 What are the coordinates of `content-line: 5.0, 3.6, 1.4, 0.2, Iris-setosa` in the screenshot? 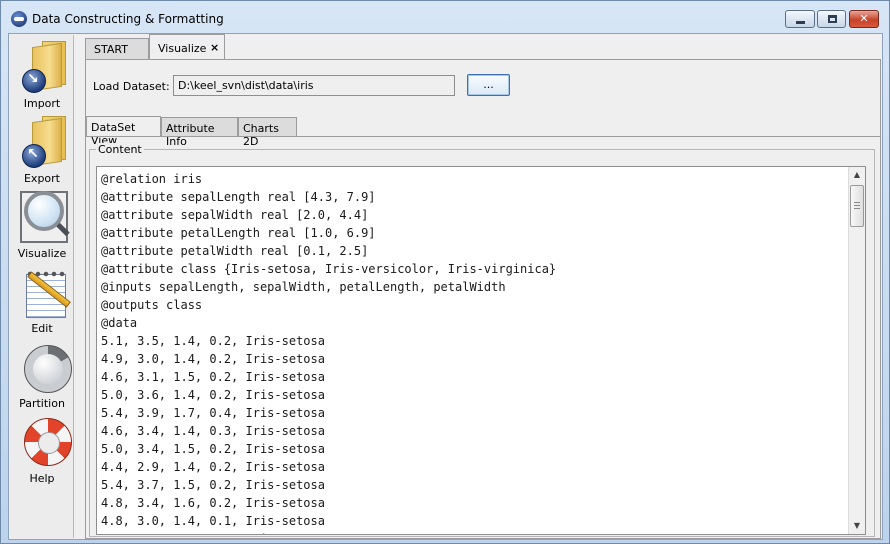 It's located at (213, 395).